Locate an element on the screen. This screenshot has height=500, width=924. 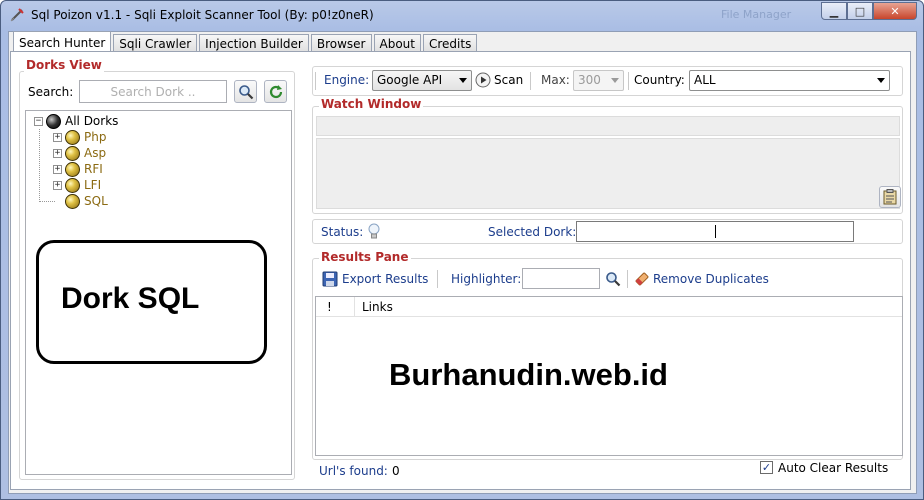
country-value: ALL is located at coordinates (705, 80).